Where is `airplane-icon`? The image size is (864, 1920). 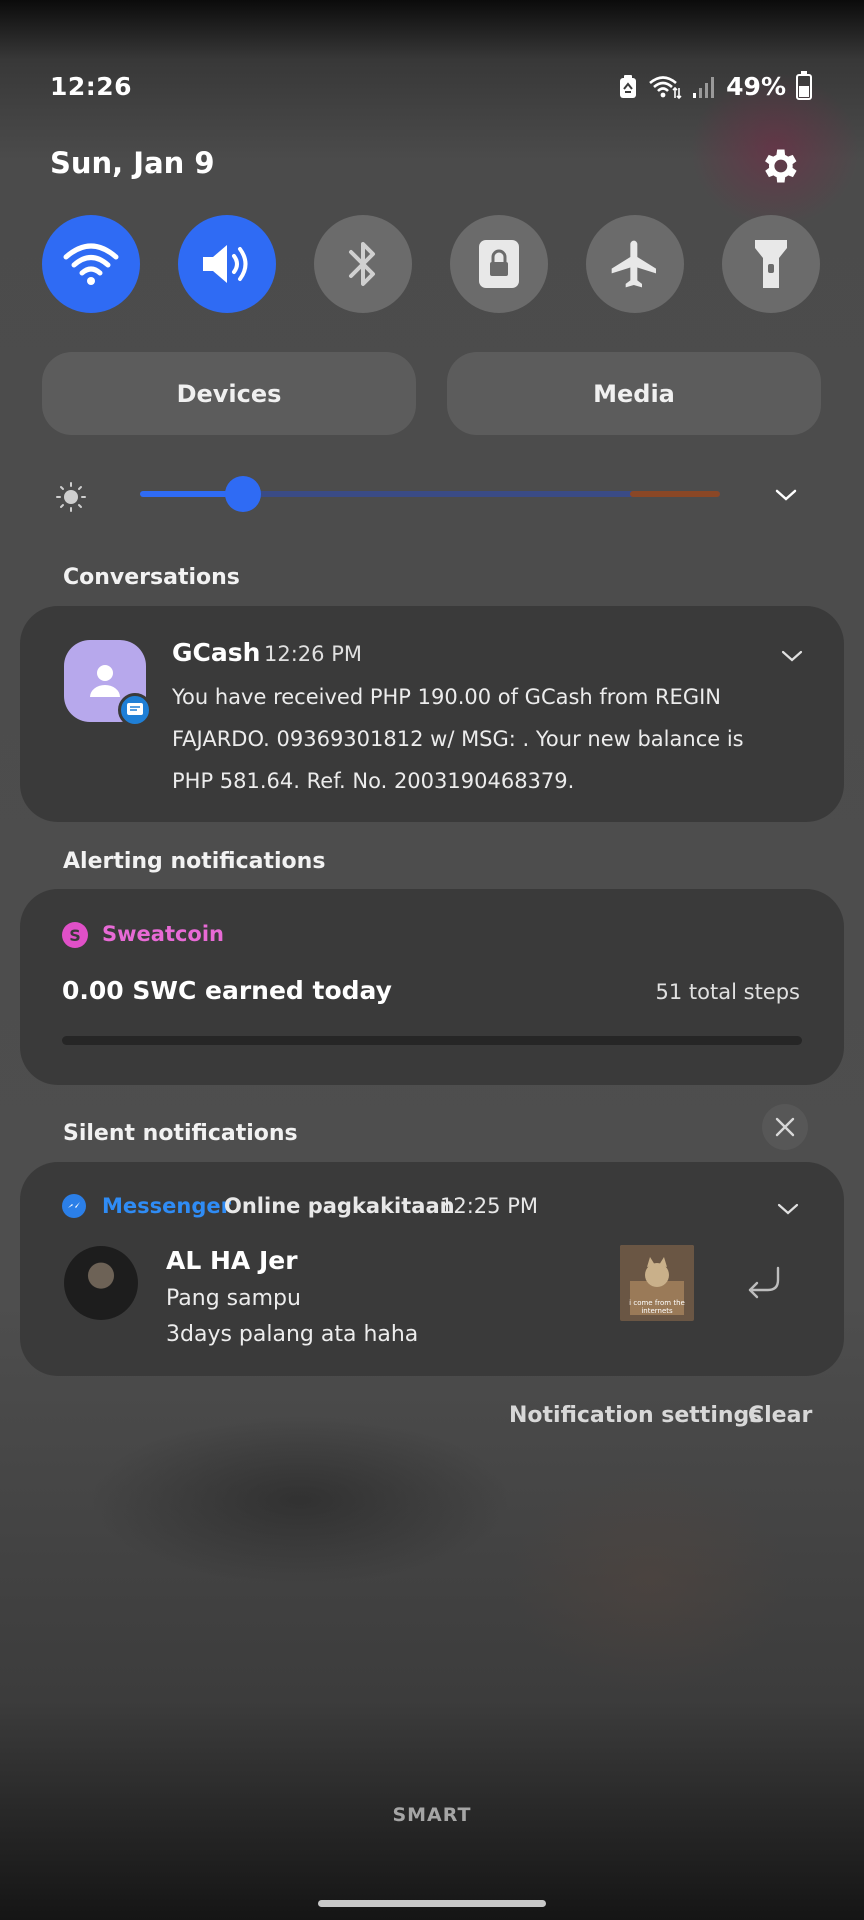
airplane-icon is located at coordinates (633, 264).